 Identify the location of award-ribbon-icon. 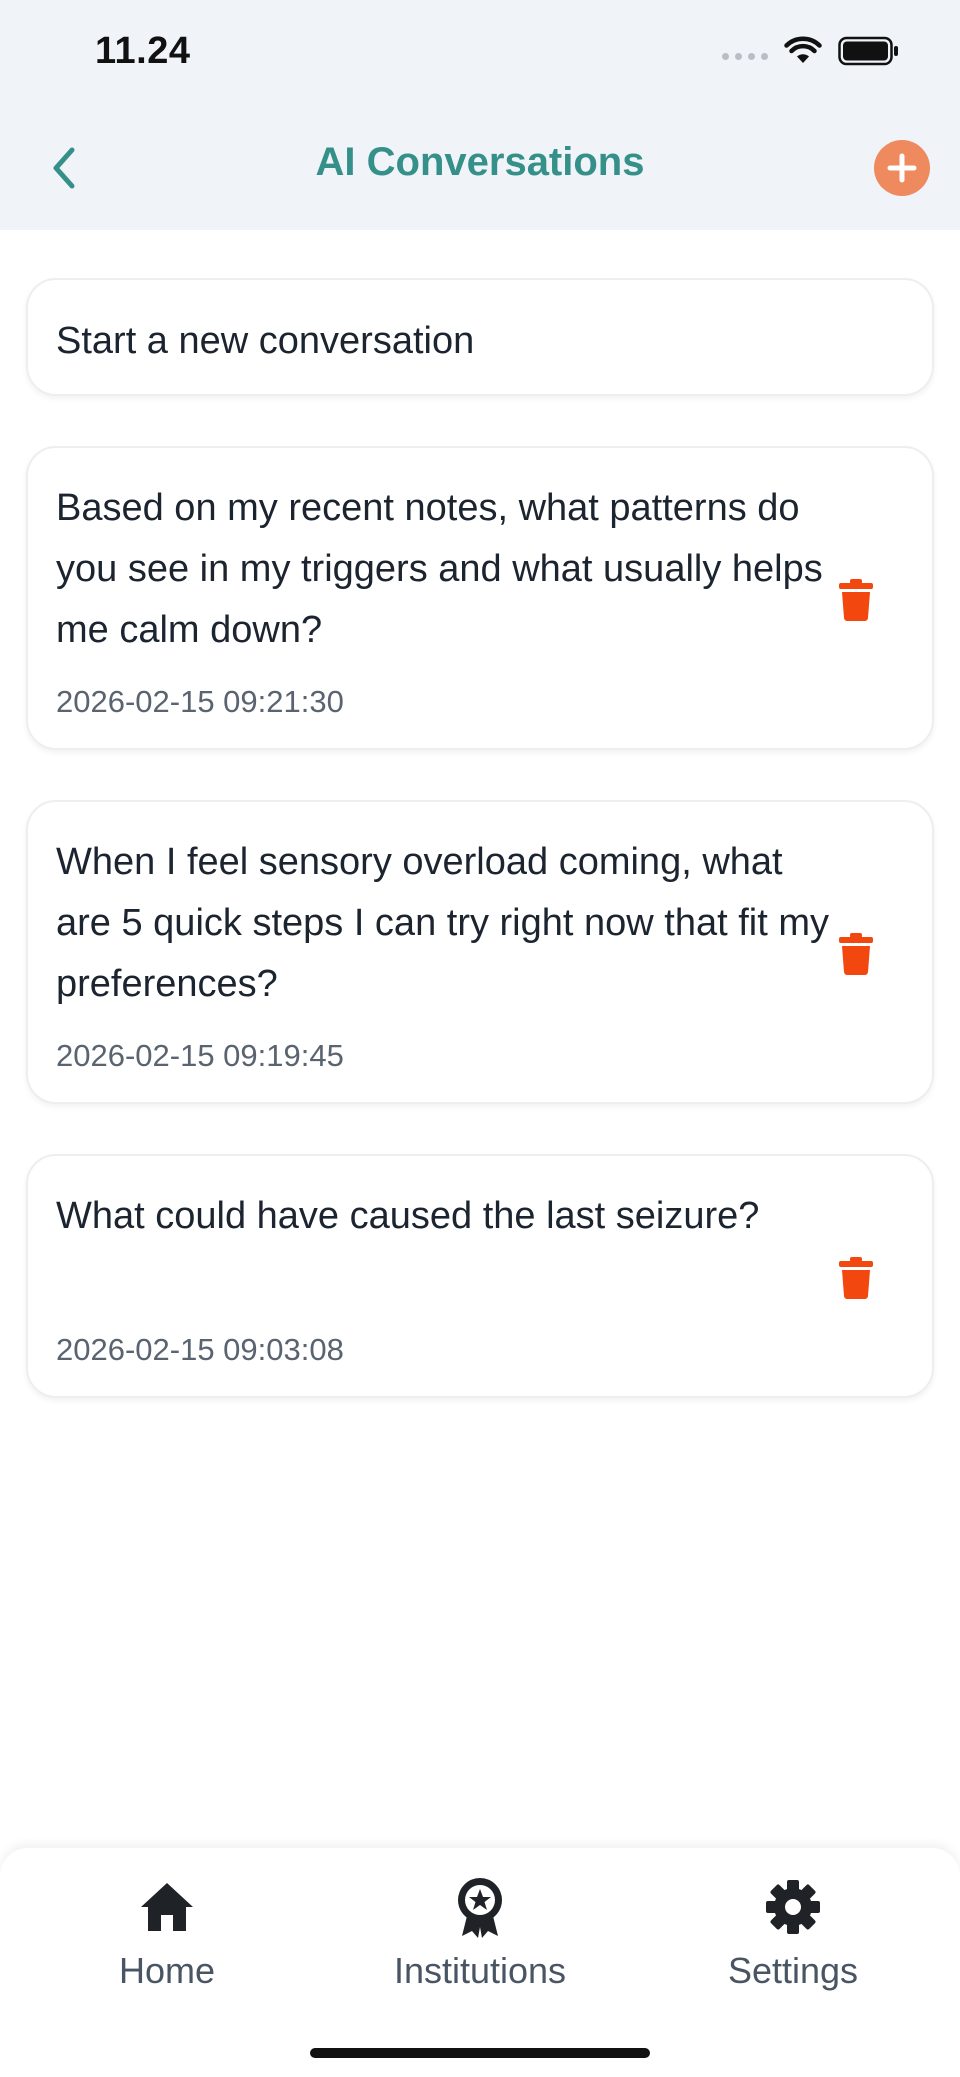
(480, 1908).